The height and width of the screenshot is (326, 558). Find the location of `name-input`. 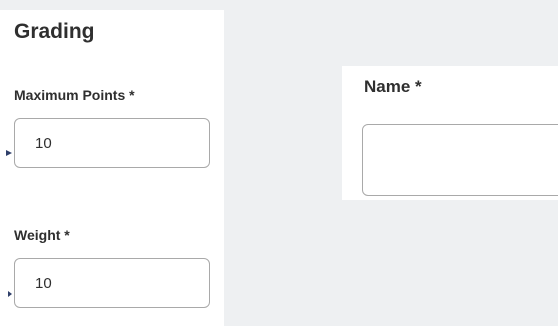

name-input is located at coordinates (460, 160).